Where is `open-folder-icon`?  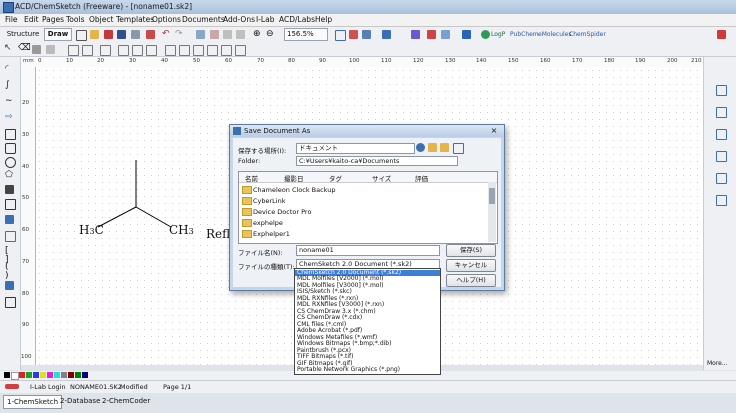 open-folder-icon is located at coordinates (94, 34).